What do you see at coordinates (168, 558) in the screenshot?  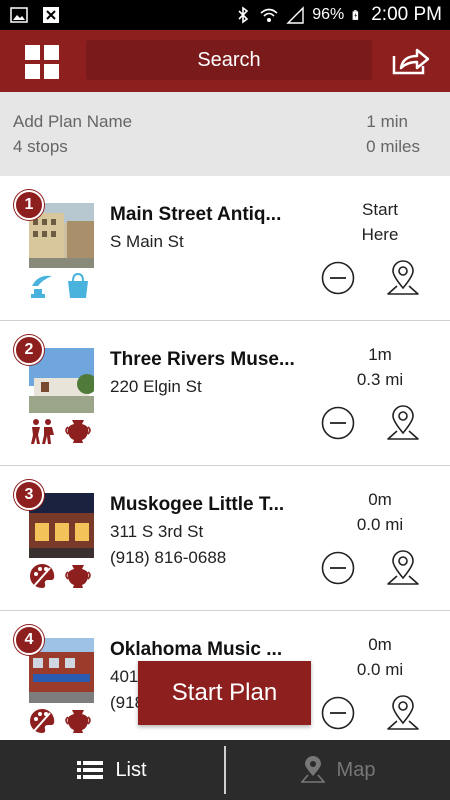 I see `stop-phone: (918) 816-0688` at bounding box center [168, 558].